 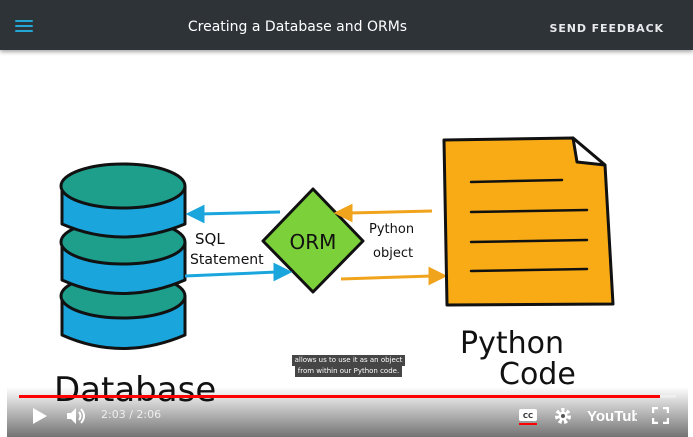 What do you see at coordinates (612, 416) in the screenshot?
I see `youtube-logo-text: YouTube` at bounding box center [612, 416].